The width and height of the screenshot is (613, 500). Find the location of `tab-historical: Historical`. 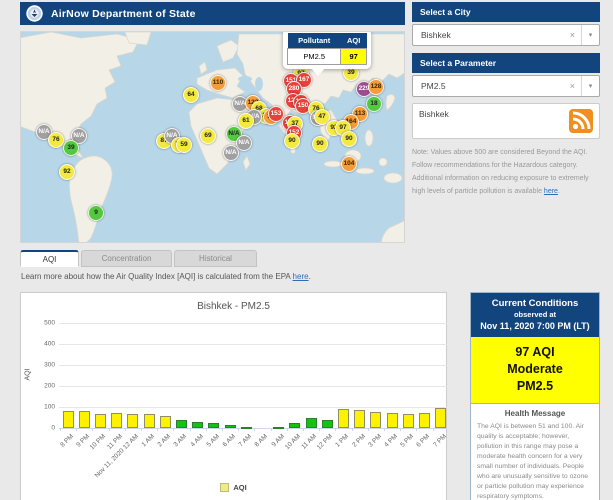

tab-historical: Historical is located at coordinates (215, 258).